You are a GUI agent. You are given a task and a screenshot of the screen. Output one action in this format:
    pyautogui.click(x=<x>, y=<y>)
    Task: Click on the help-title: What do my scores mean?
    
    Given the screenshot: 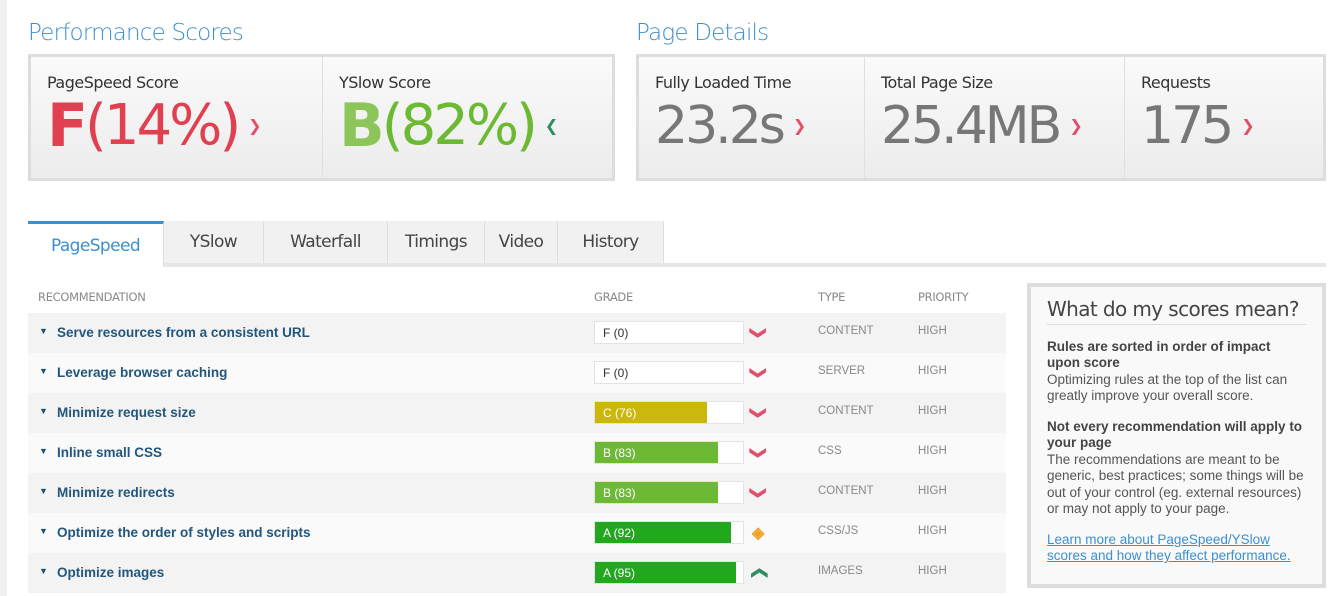 What is the action you would take?
    pyautogui.click(x=1176, y=312)
    